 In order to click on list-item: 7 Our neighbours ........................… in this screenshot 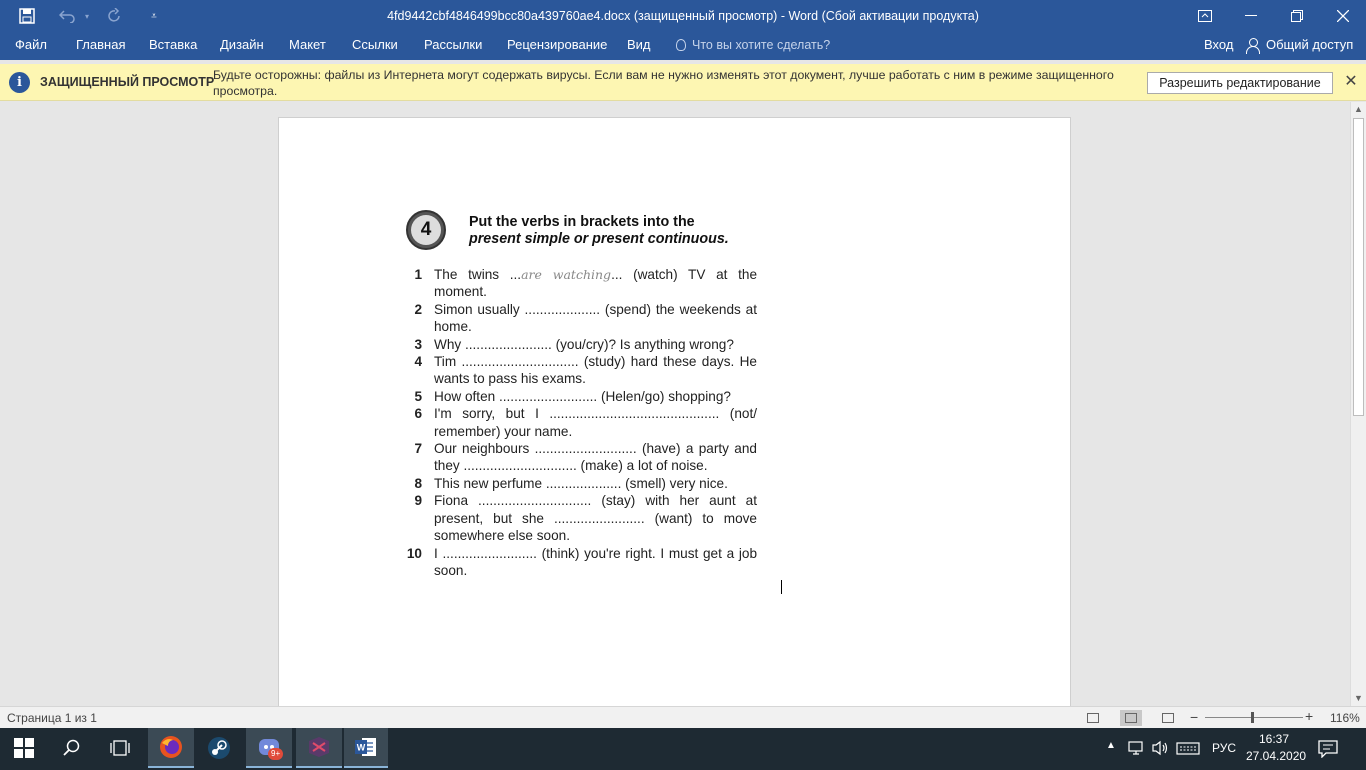, I will do `click(581, 457)`.